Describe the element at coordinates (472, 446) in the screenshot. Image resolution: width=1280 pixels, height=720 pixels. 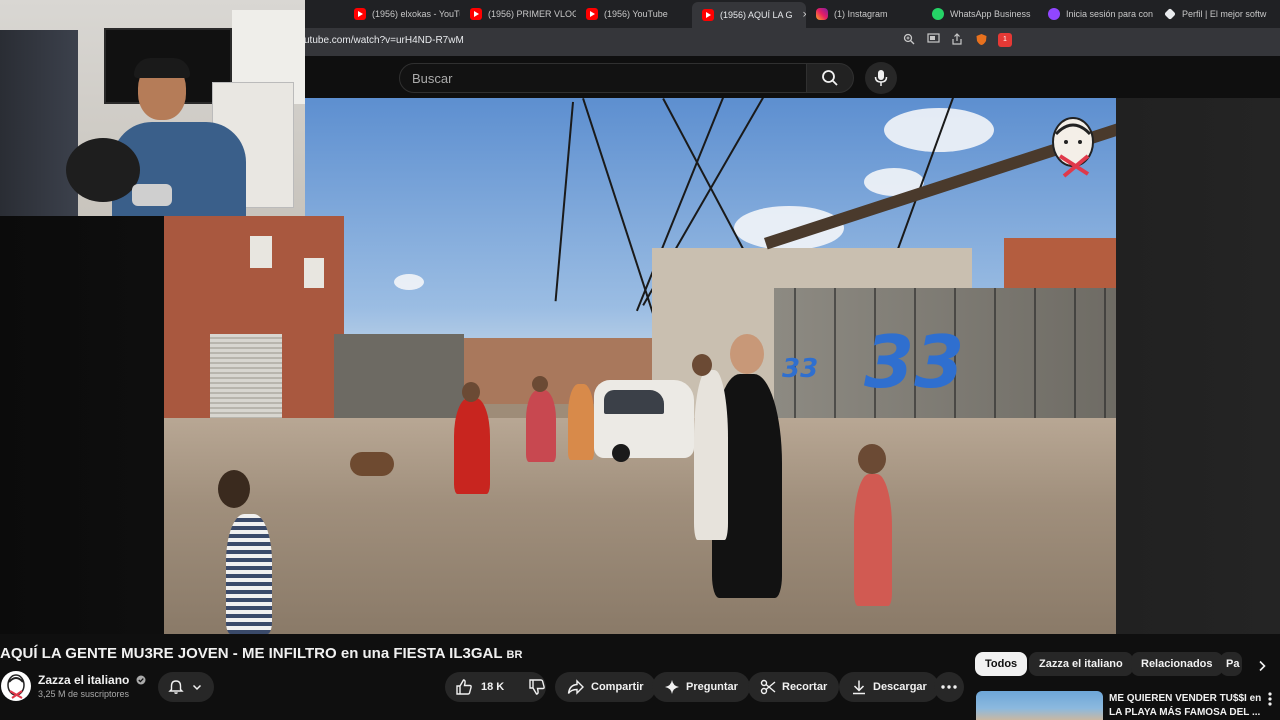
I see `woman-red-dress` at that location.